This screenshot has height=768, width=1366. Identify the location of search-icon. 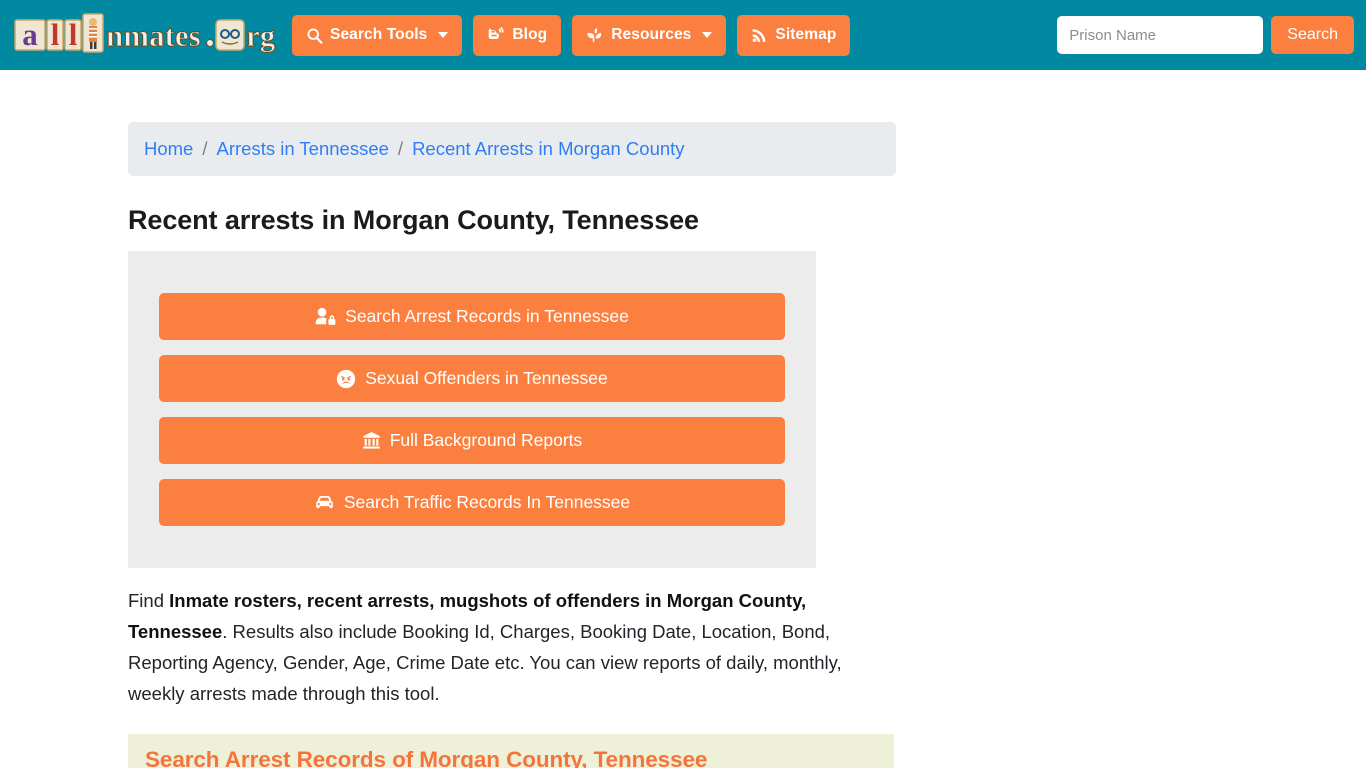
(314, 35).